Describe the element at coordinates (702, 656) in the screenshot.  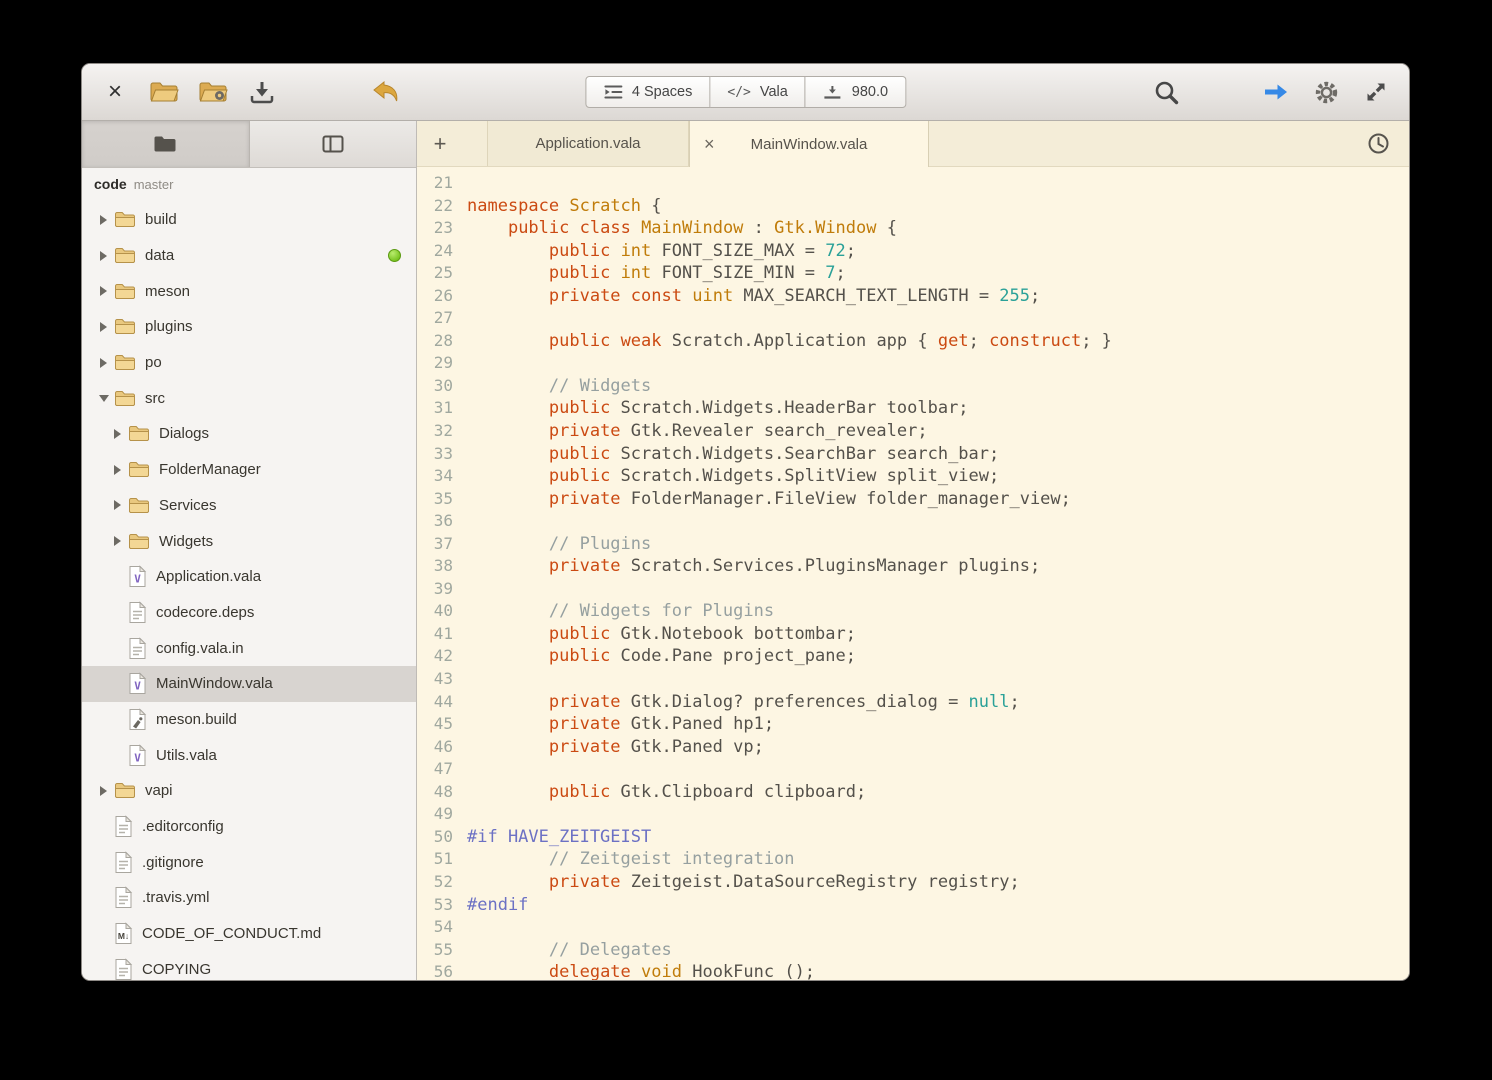
I see `code-text: public Code.Pane project_pane;` at that location.